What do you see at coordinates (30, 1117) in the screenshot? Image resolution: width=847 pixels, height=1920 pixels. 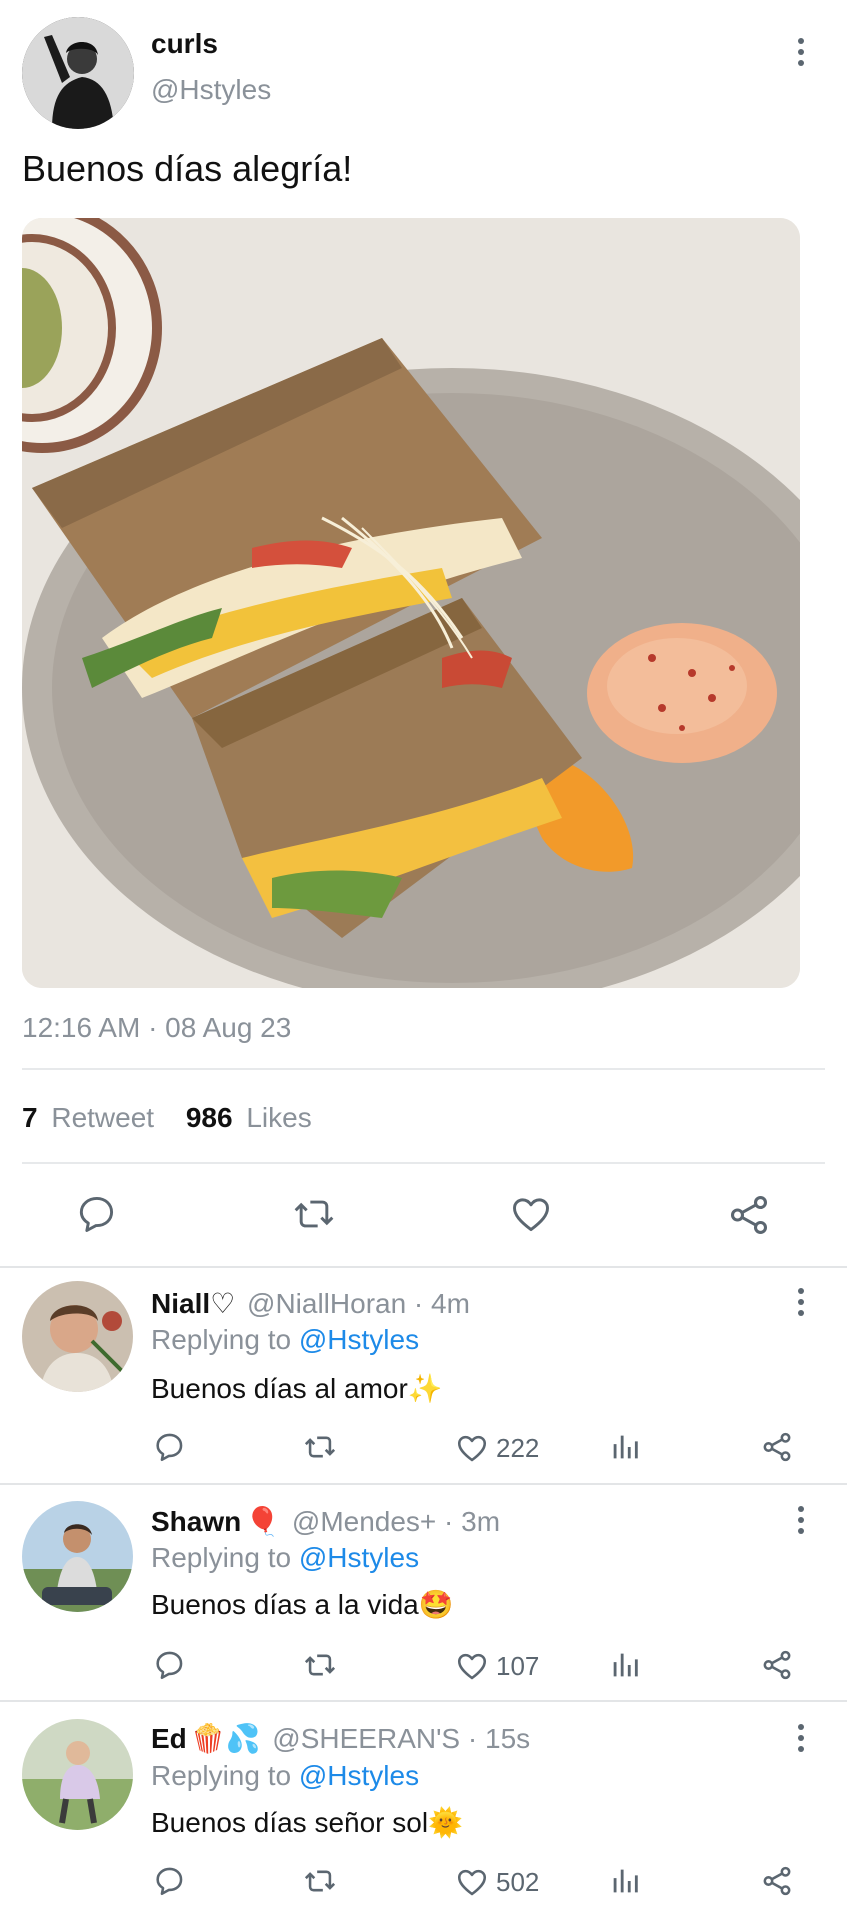 I see `retweets-count: 7` at bounding box center [30, 1117].